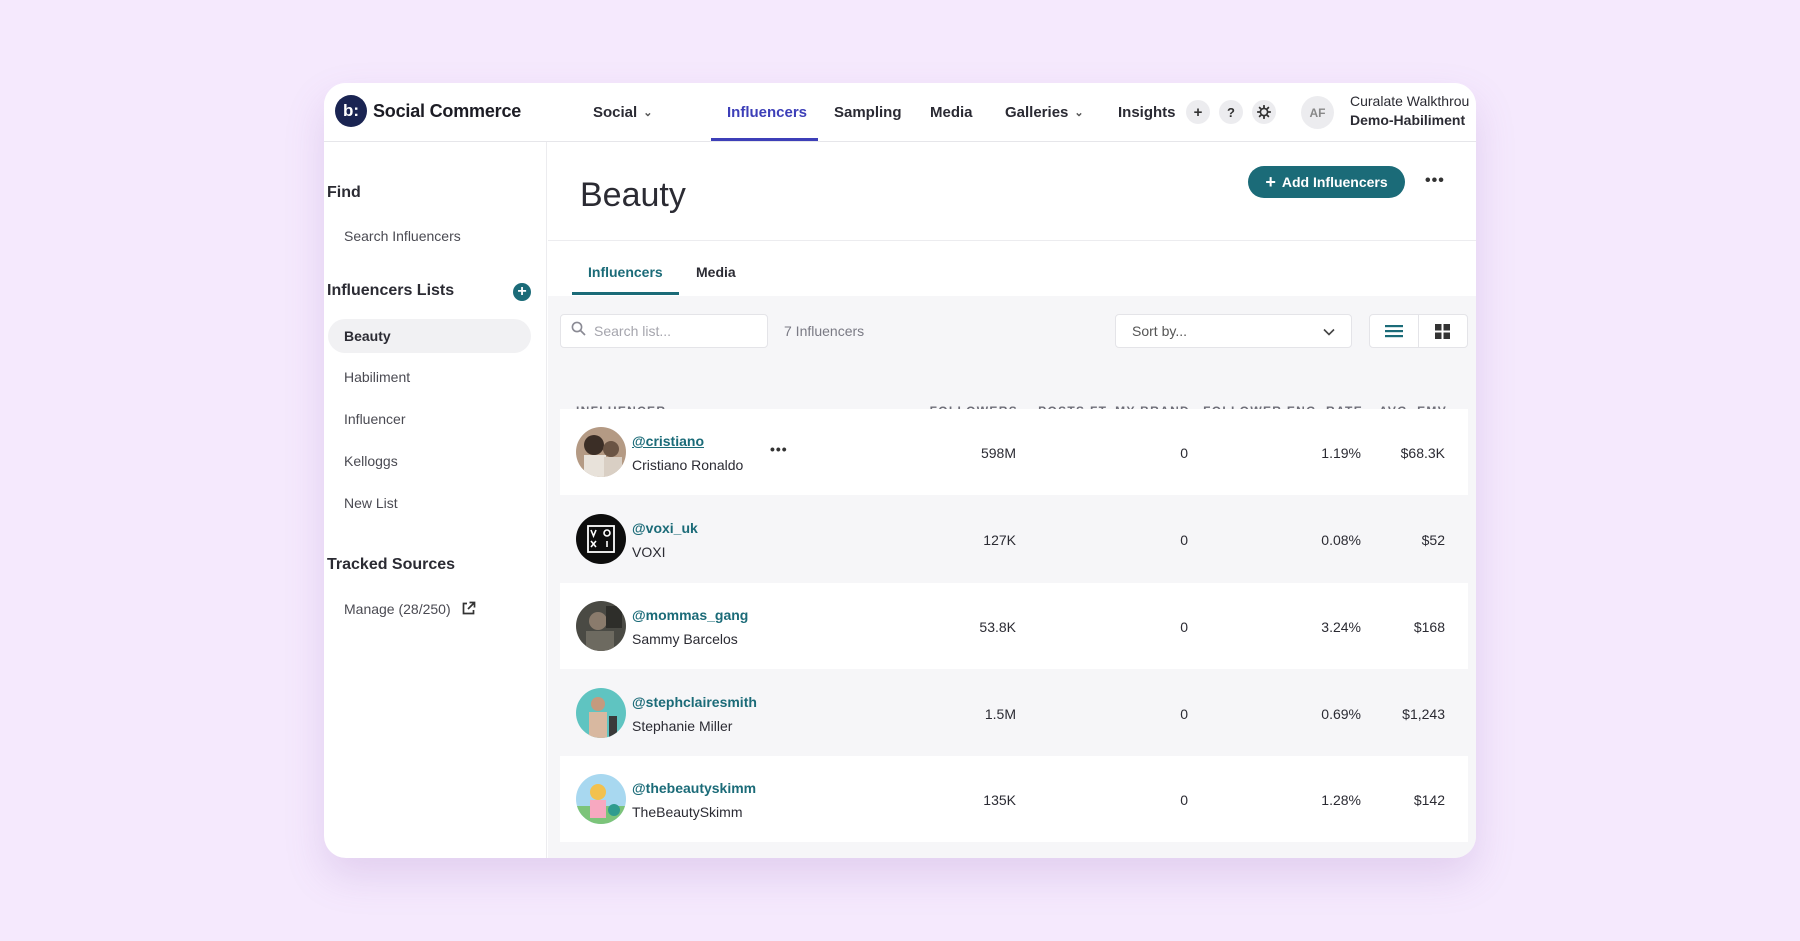  I want to click on sidebar-item-influencer: Influencer, so click(374, 419).